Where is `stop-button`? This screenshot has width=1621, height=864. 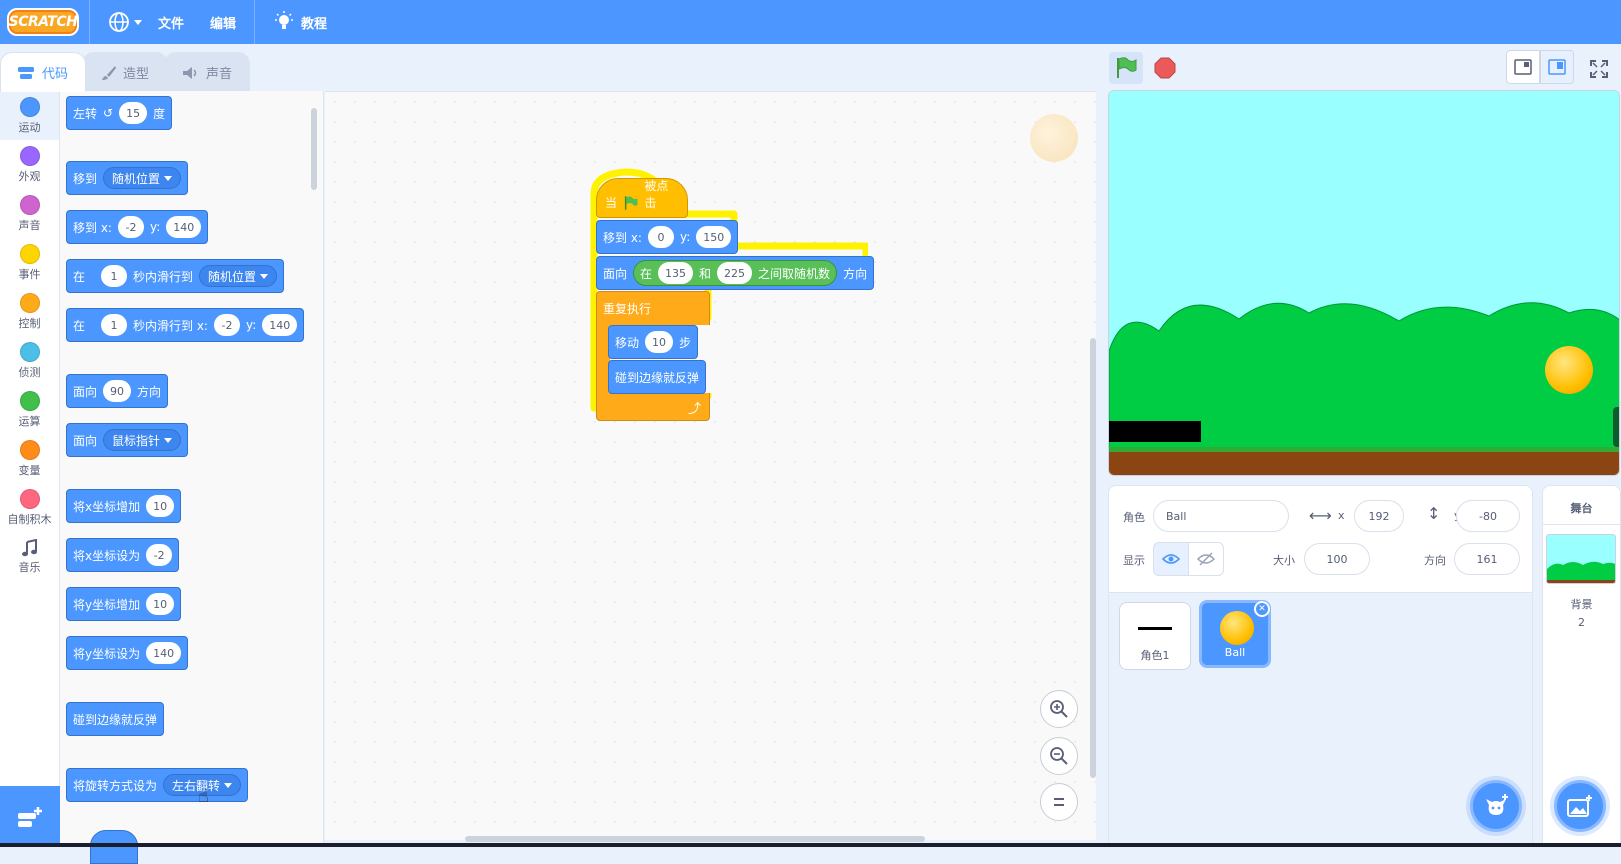
stop-button is located at coordinates (1165, 68).